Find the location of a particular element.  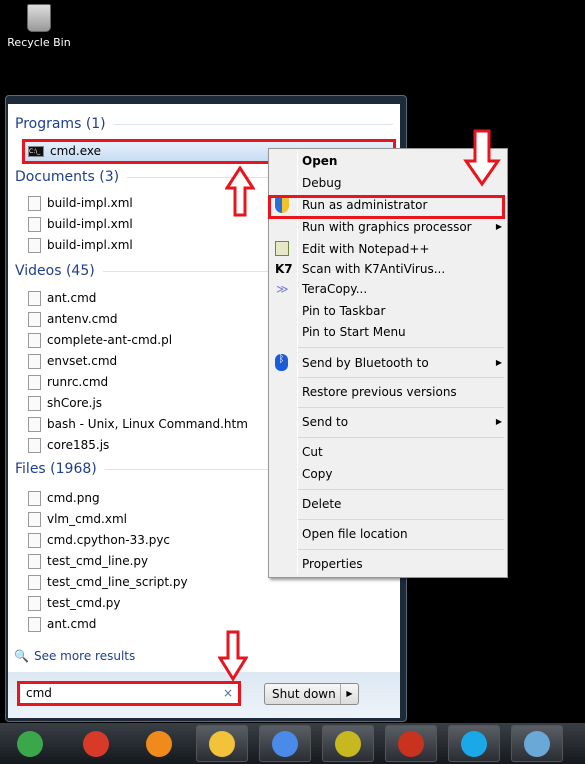

taskbar-chrome is located at coordinates (285, 743).